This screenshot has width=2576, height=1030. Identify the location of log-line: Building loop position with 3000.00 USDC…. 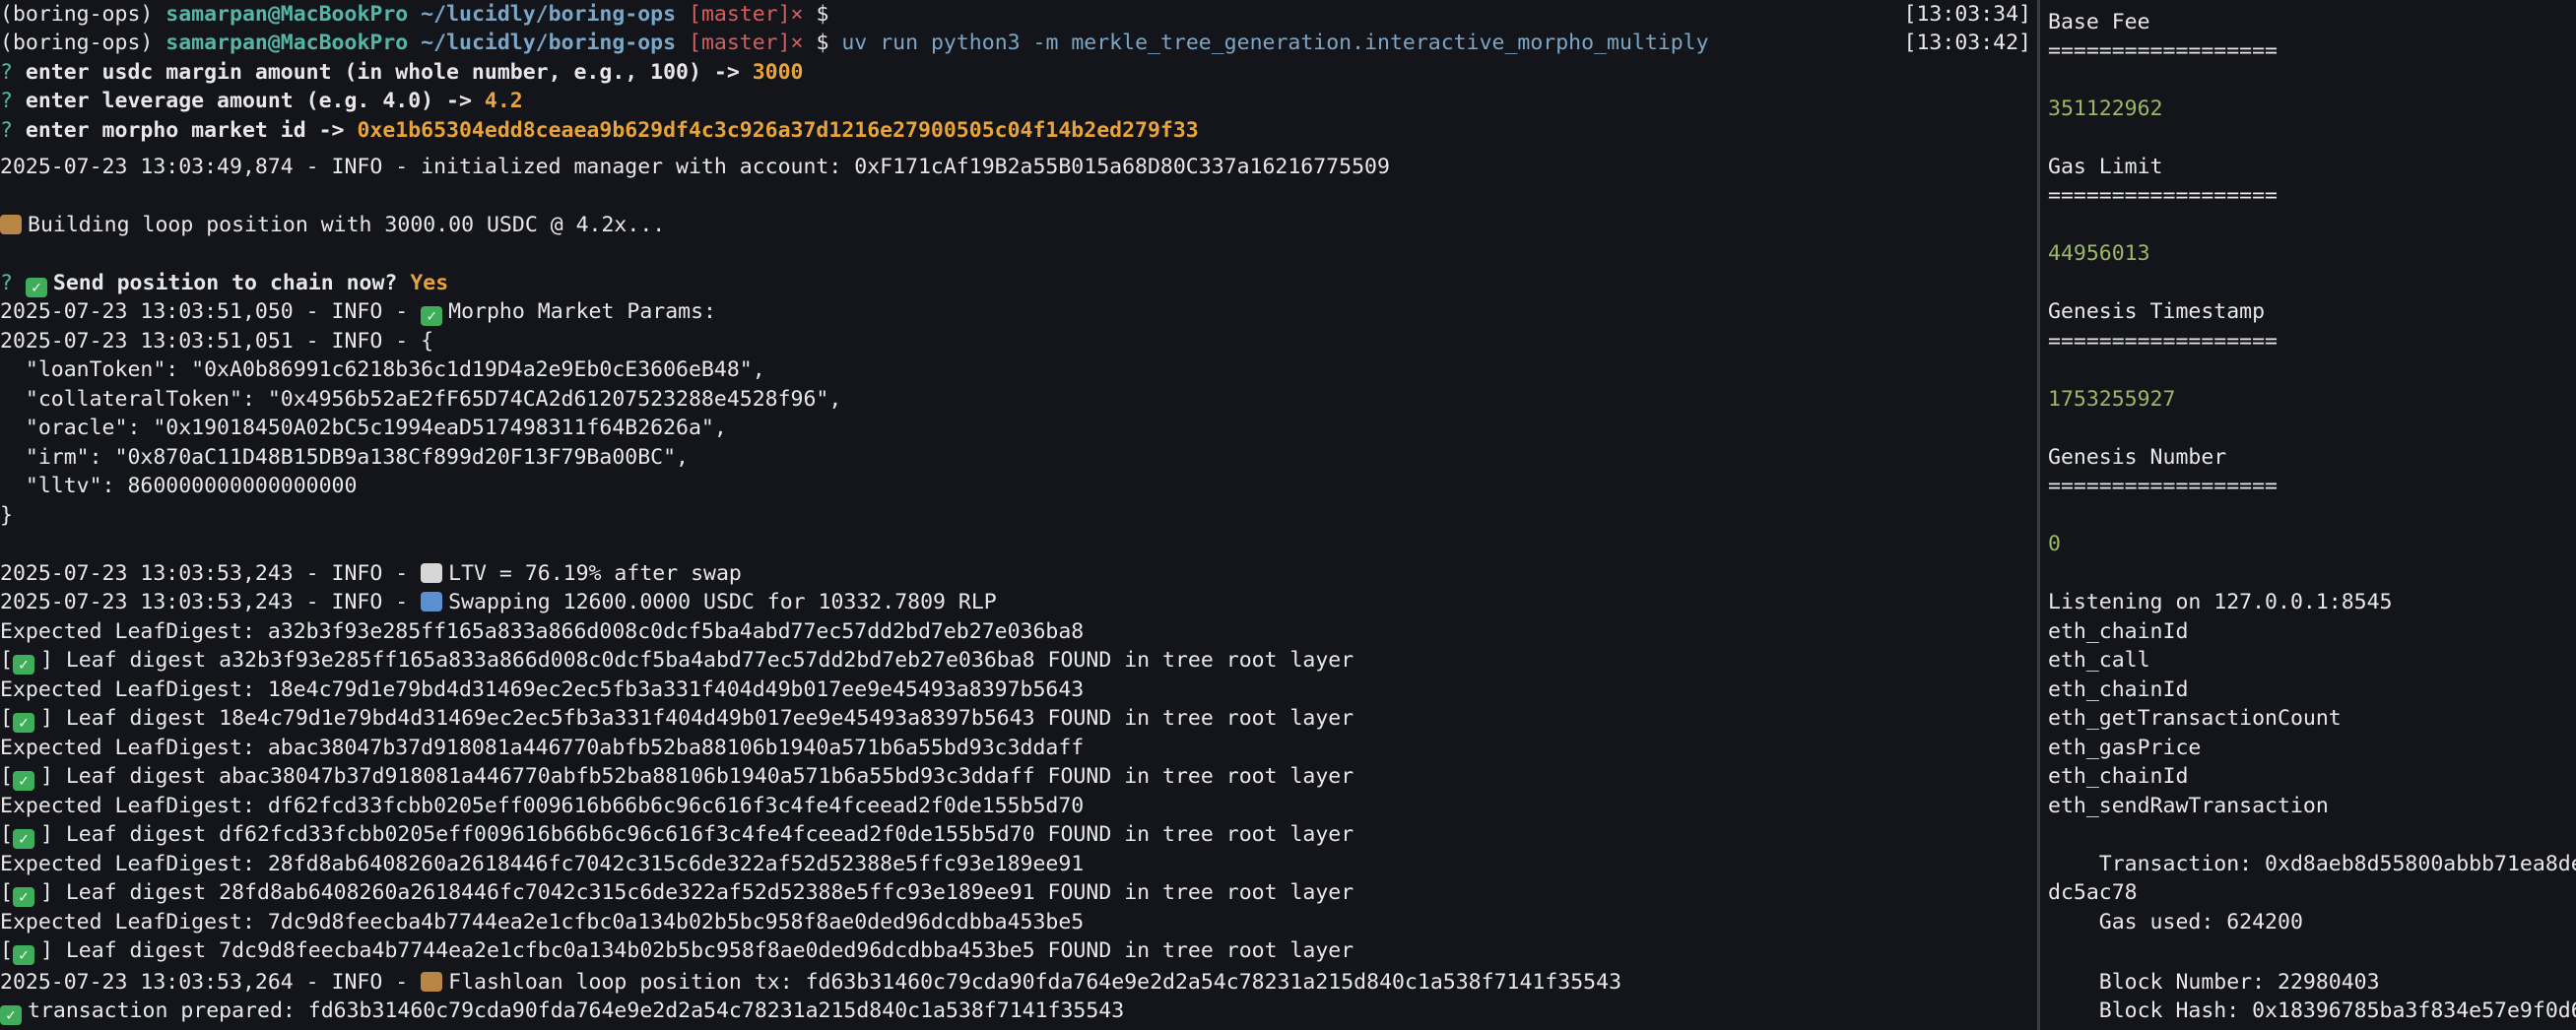
(333, 225).